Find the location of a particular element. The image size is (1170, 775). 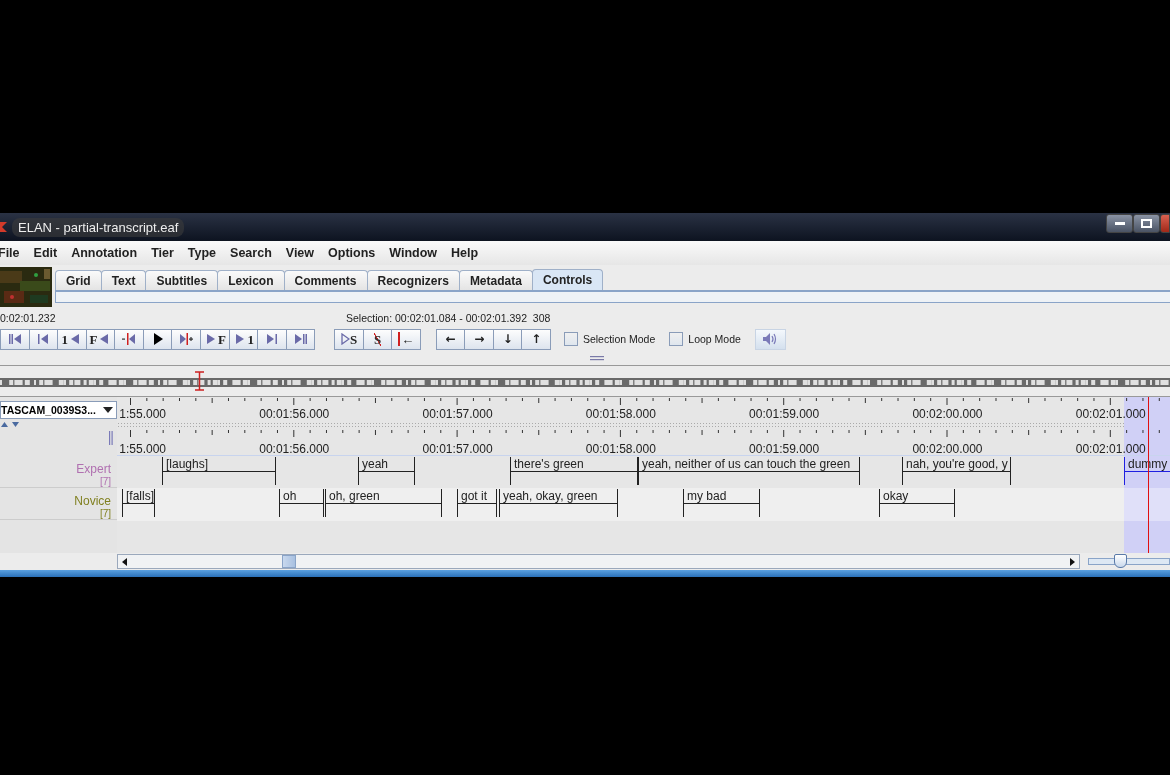

annotation: oh, green is located at coordinates (383, 503).